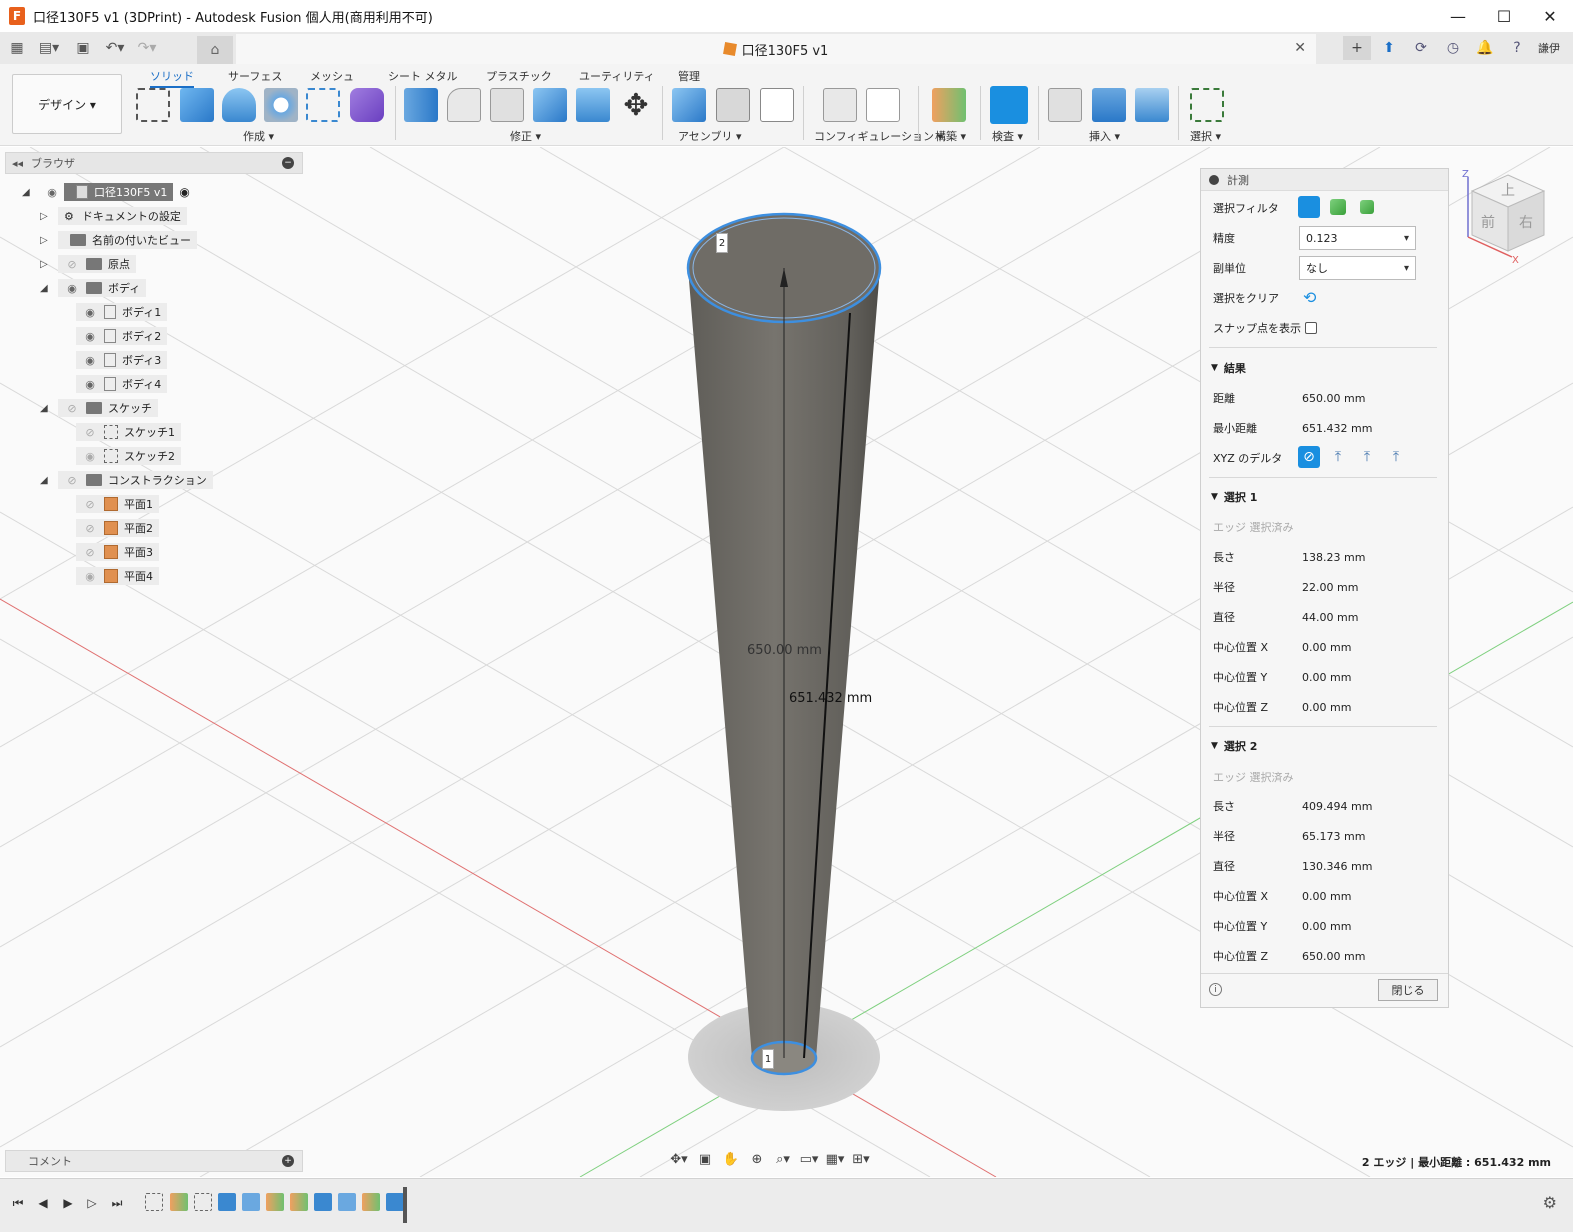 The height and width of the screenshot is (1232, 1573). Describe the element at coordinates (421, 105) in the screenshot. I see `press-pull-icon` at that location.